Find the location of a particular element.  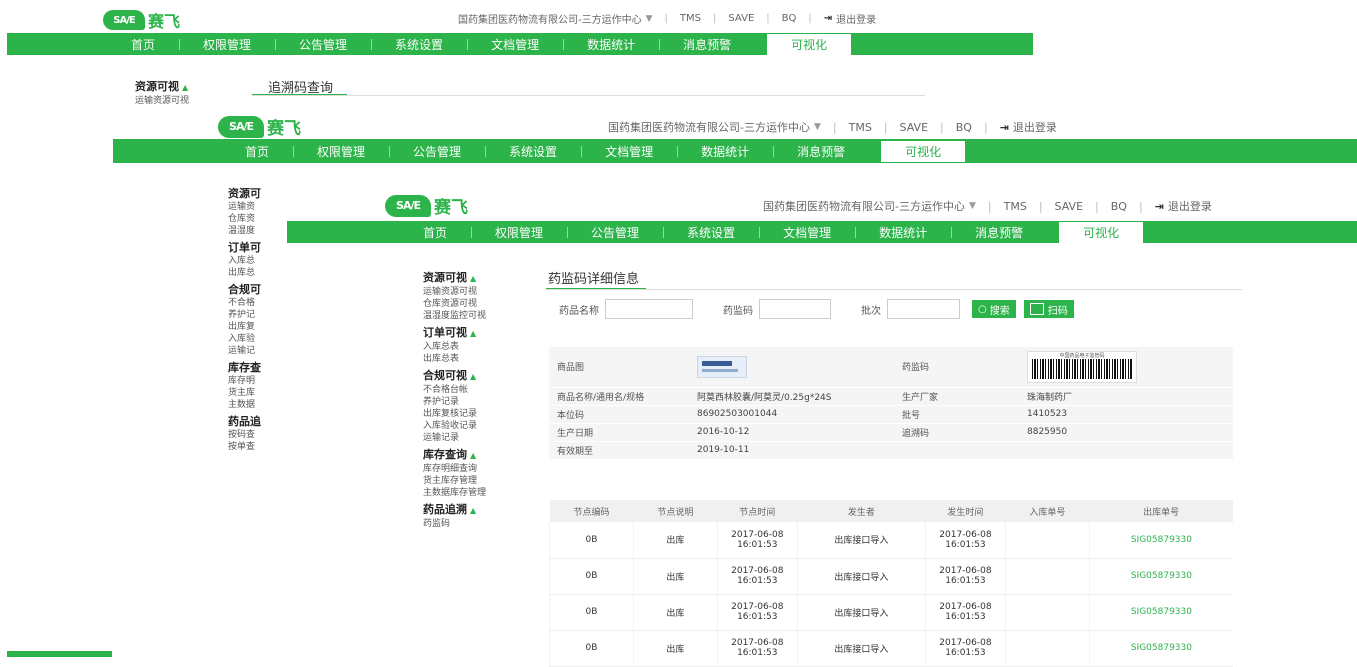

sidebar-item: 按单查 is located at coordinates (258, 447).